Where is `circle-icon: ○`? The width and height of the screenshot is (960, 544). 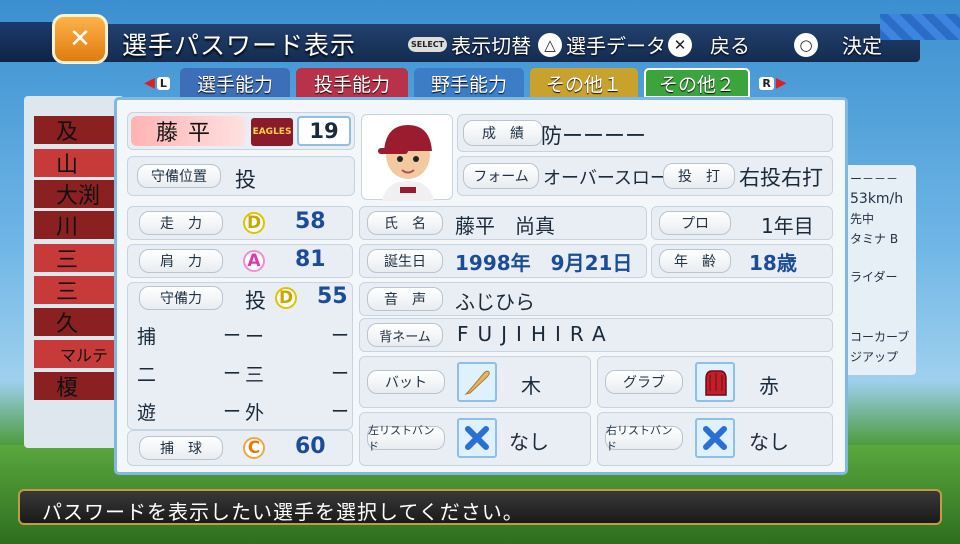
circle-icon: ○ is located at coordinates (806, 44).